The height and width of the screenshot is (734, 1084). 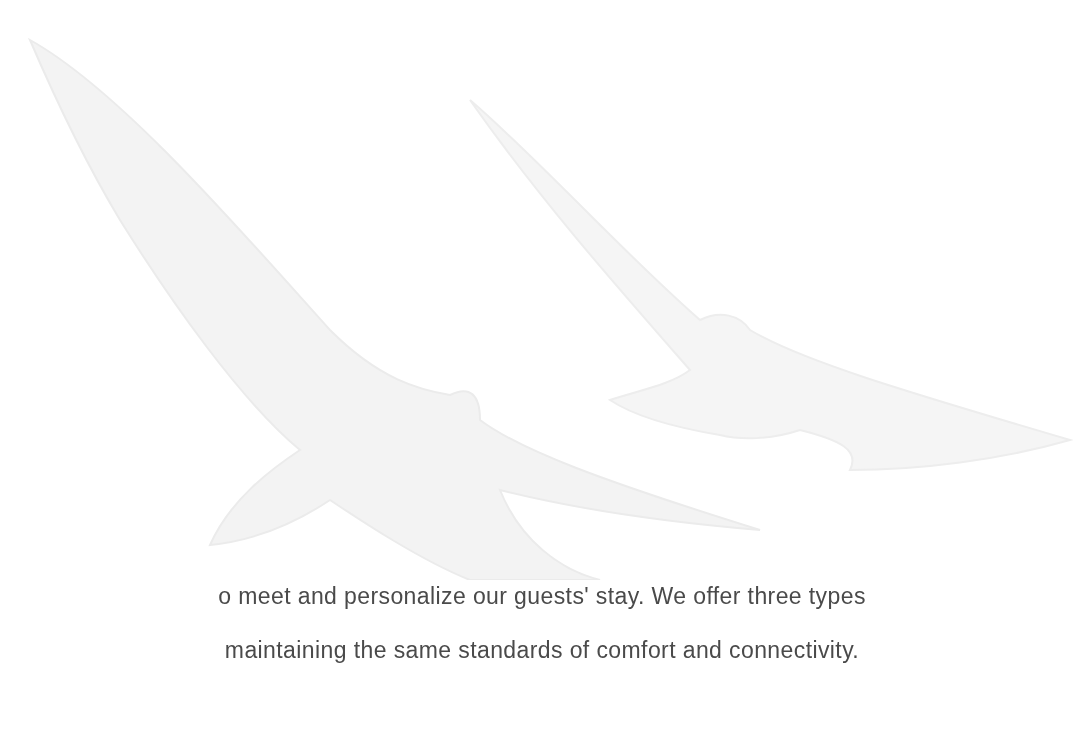 What do you see at coordinates (542, 596) in the screenshot?
I see `text-line: o meet and personalize our guests' stay. We offer three types` at bounding box center [542, 596].